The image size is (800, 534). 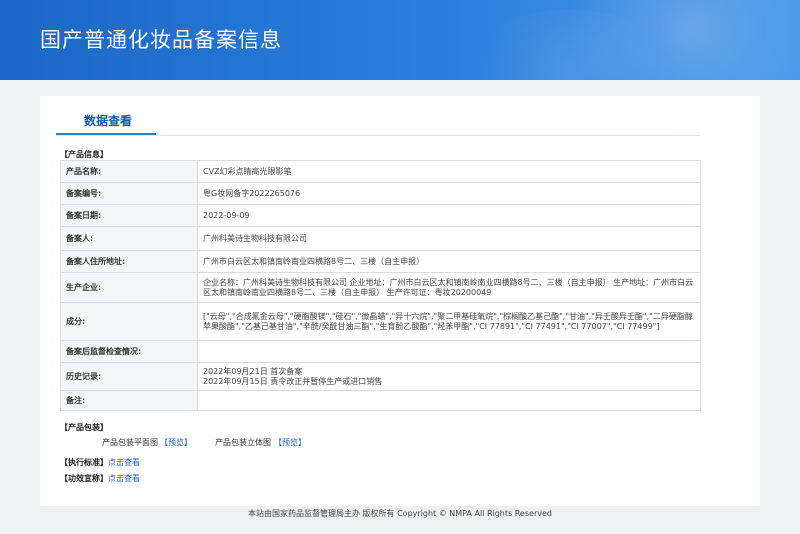 I want to click on table-row: 备案人住所地址: 广州市白云区太和镇南岭南业四横路8号二、三楼（自主申报）, so click(x=380, y=261).